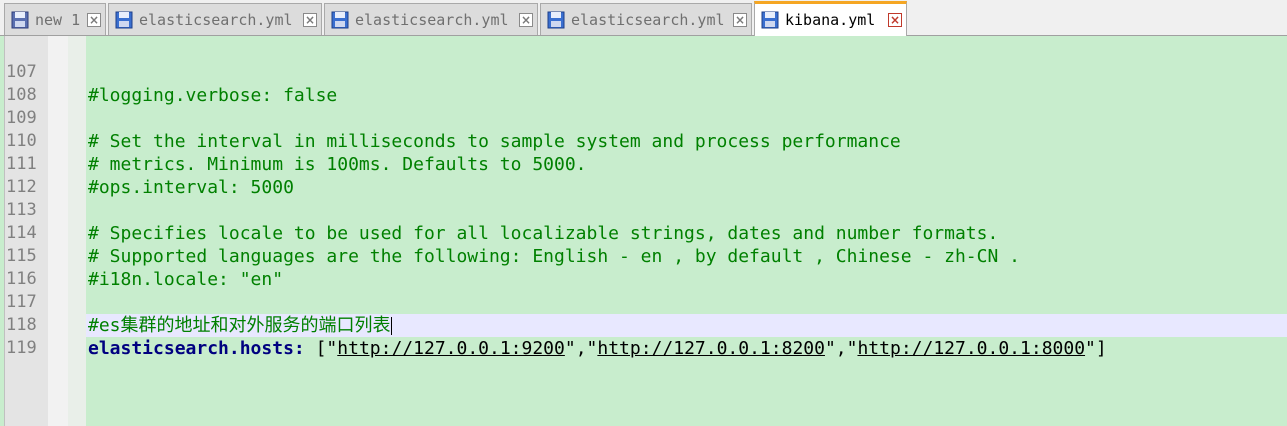 This screenshot has height=426, width=1287. Describe the element at coordinates (191, 348) in the screenshot. I see `yaml-key: elasticsearch.hosts` at that location.